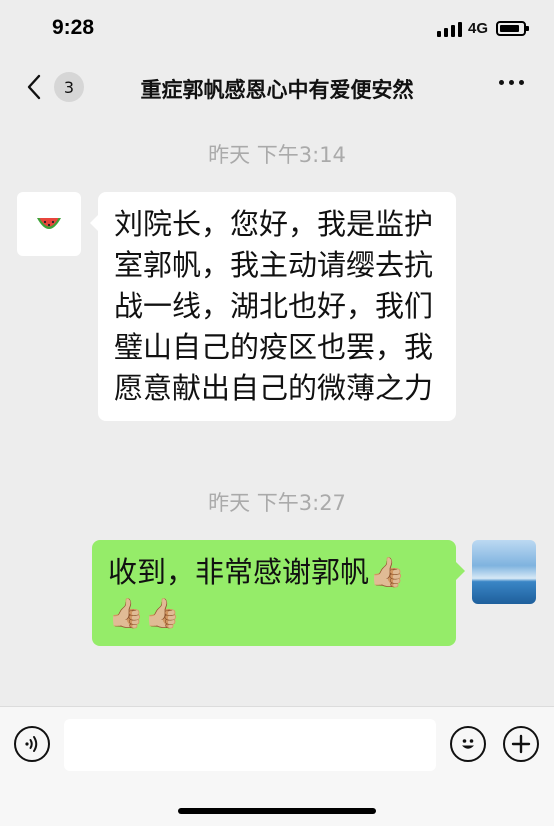  I want to click on chat-title: 重症郭帆感恩心中有爱便安然, so click(277, 90).